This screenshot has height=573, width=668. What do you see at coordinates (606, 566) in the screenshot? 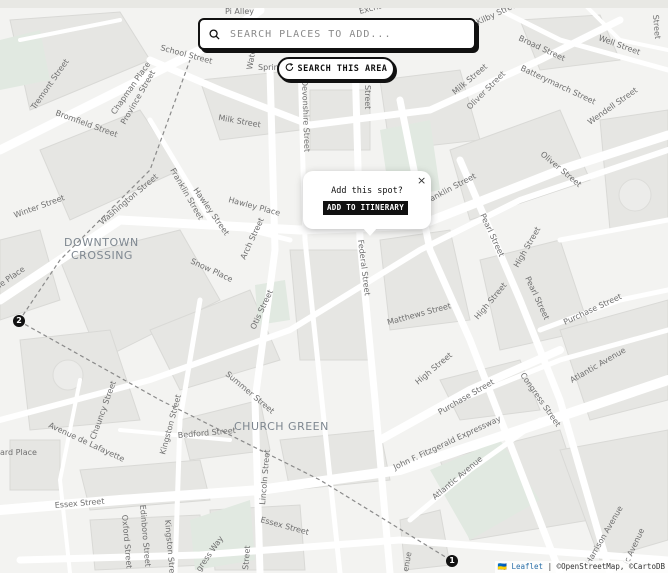
I see `attribution-text: | ©OpenStreetMap, ©CartoDB` at bounding box center [606, 566].